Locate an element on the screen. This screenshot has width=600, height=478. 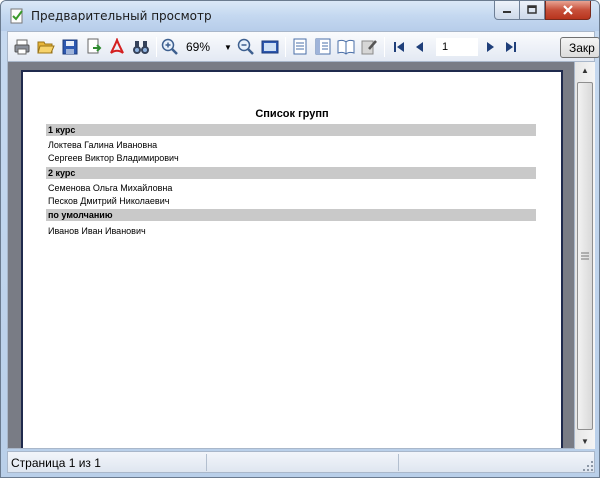
scroll-down-button: ▼ is located at coordinates (585, 441).